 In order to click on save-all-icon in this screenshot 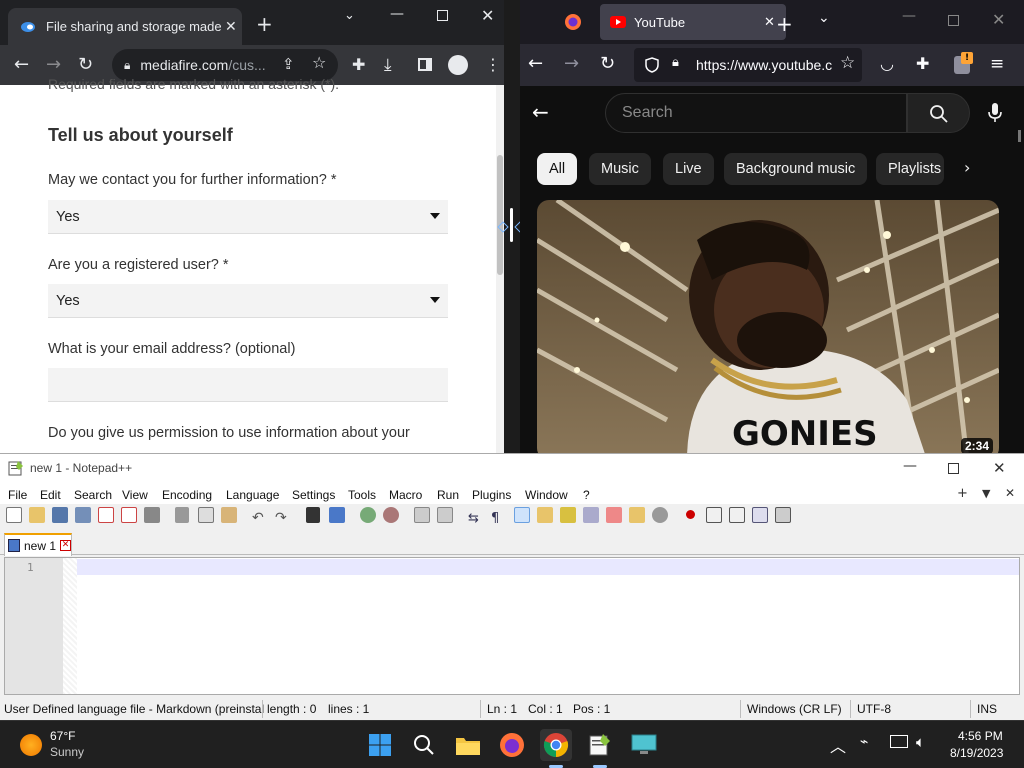, I will do `click(83, 515)`.